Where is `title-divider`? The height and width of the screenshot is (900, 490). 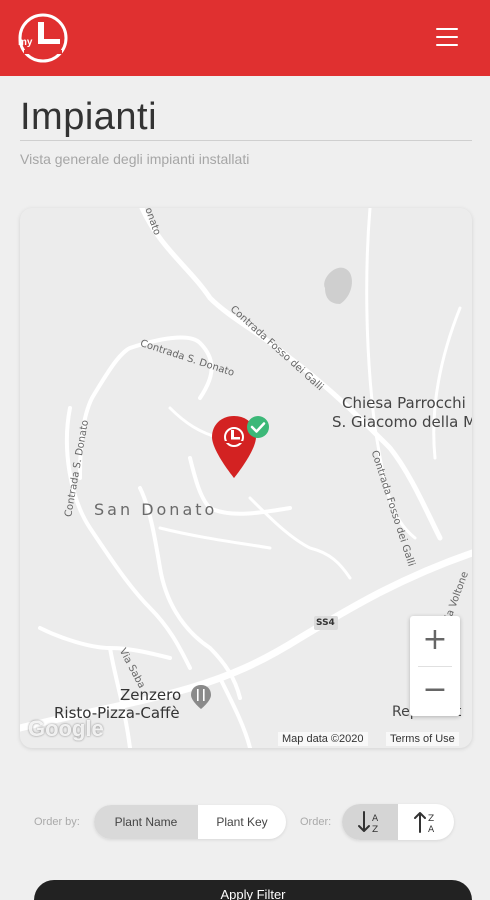
title-divider is located at coordinates (246, 140).